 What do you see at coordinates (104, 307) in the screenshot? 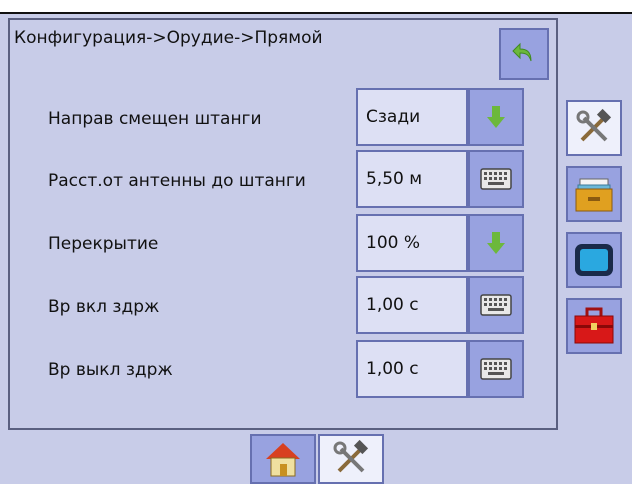
I see `row-label-on-delay: Вр вкл здрж` at bounding box center [104, 307].